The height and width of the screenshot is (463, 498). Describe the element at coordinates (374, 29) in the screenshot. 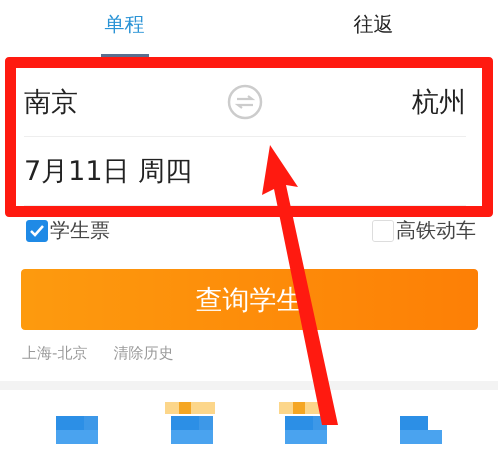

I see `trip-tab: 往返` at that location.